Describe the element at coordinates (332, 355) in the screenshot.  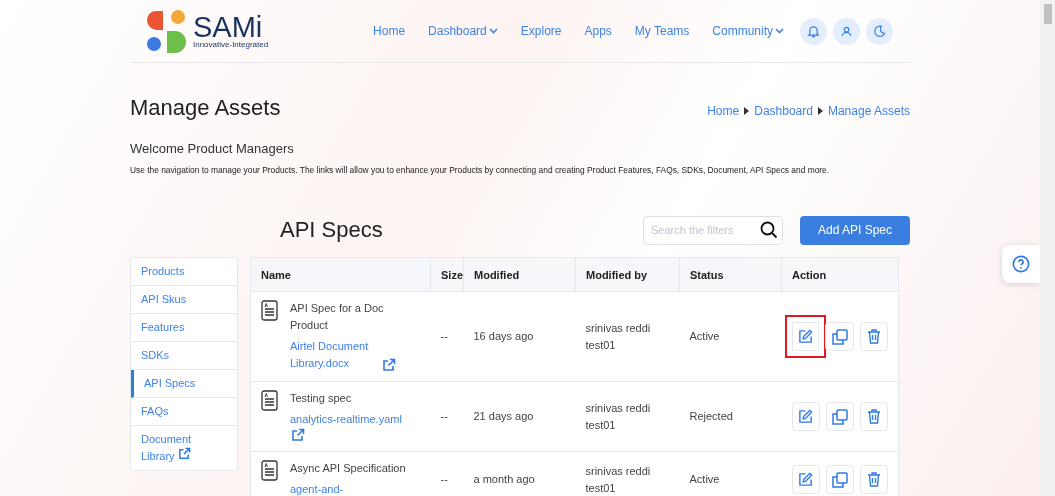
I see `file-link: Airtel Document Library.docx` at that location.